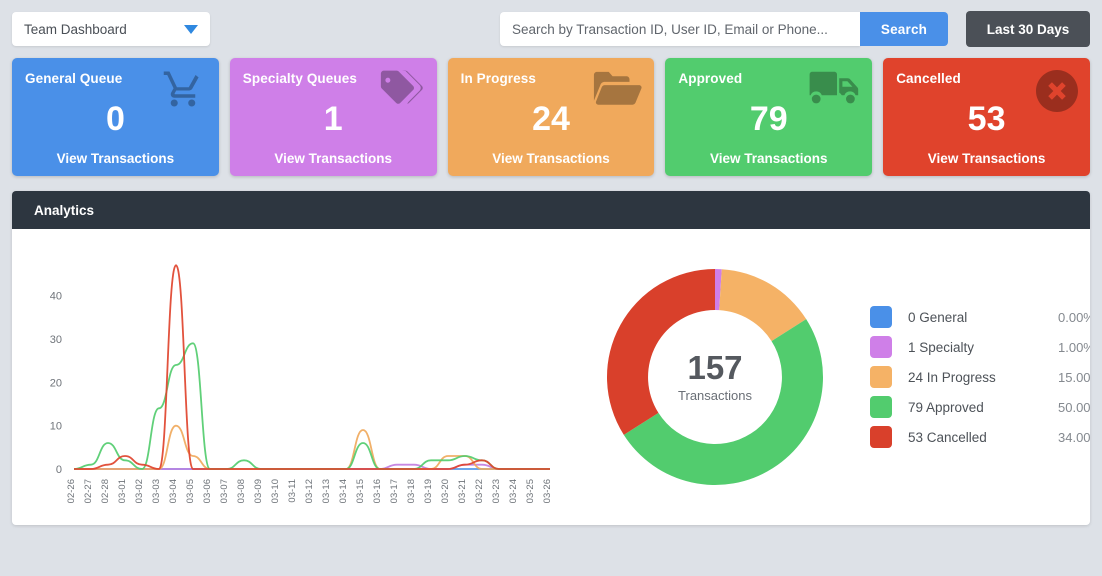 This screenshot has width=1102, height=576. What do you see at coordinates (139, 491) in the screenshot?
I see `svg-text: 03-02` at bounding box center [139, 491].